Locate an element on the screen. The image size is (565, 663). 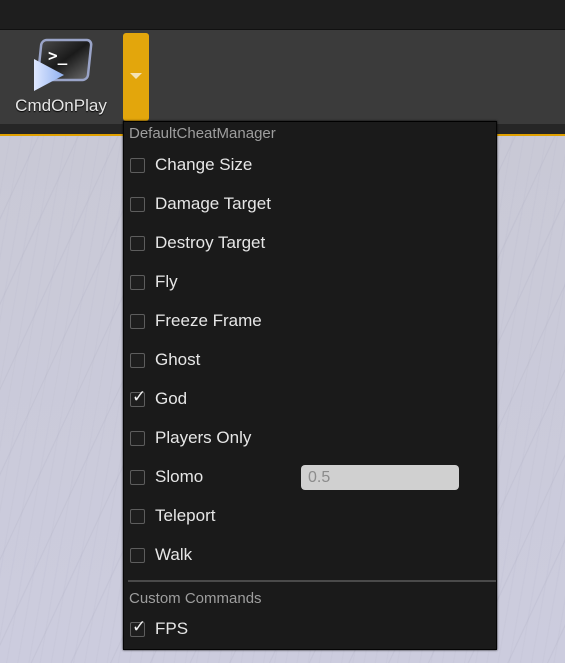
slomo-value-input: 0.5 is located at coordinates (380, 477).